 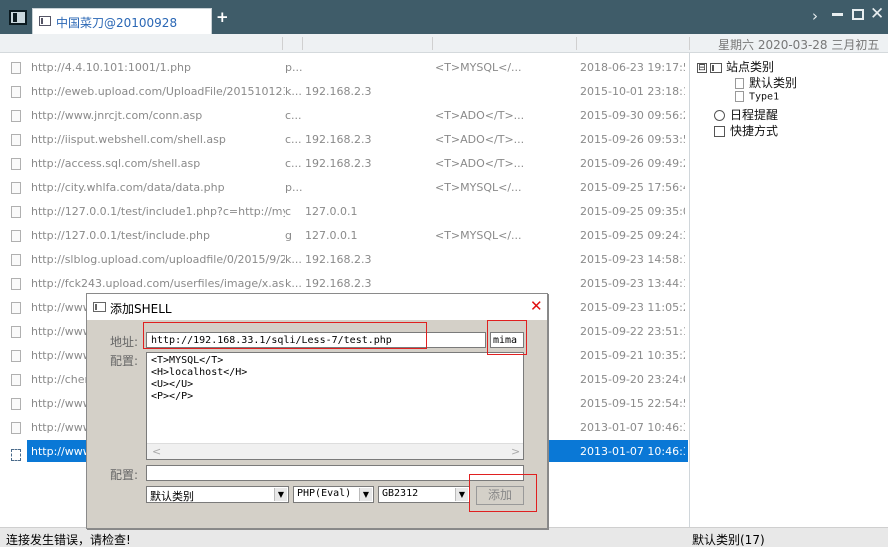 I want to click on tree-label-sites: 站点类别, so click(x=750, y=67).